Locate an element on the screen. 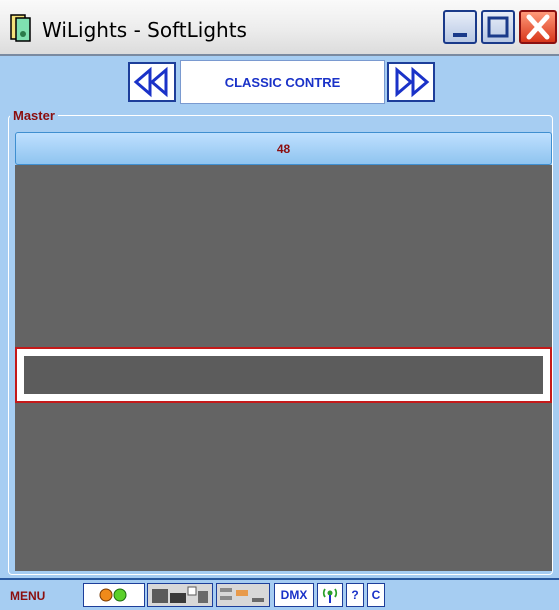 The image size is (559, 610). preset-name: CLASSIC CONTRE is located at coordinates (282, 82).